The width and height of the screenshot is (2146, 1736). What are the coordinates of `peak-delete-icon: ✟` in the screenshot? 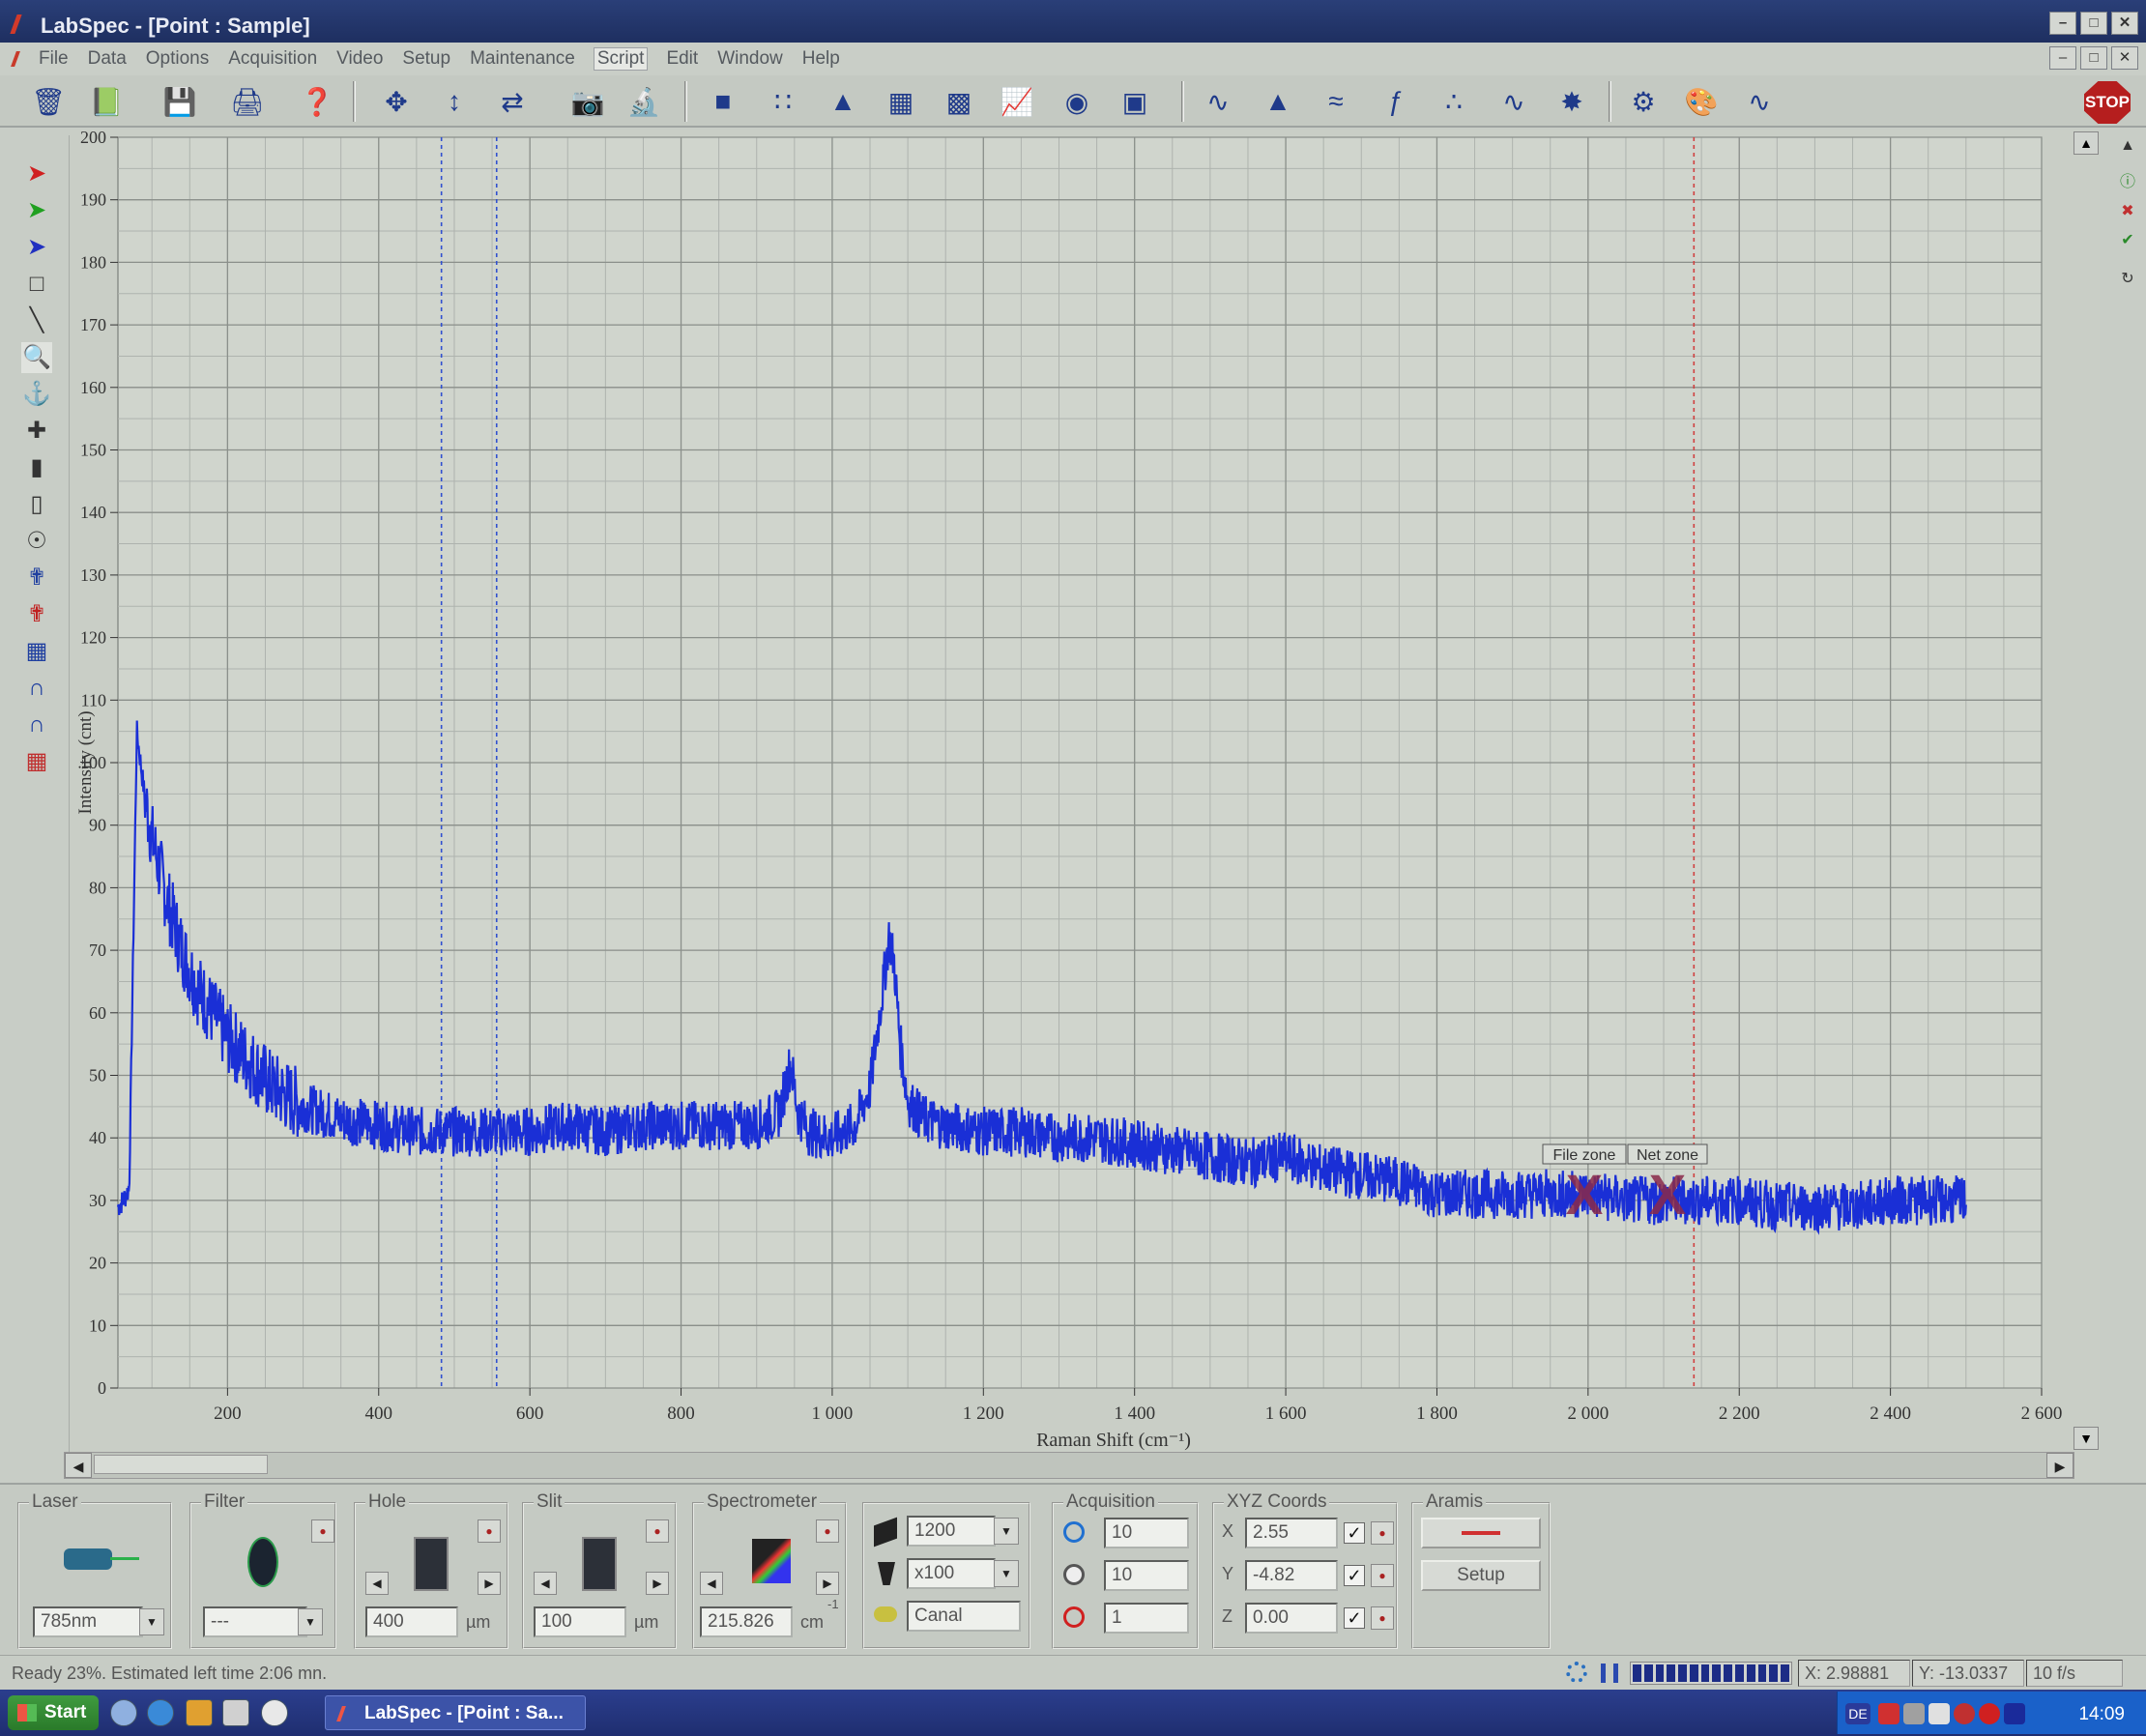 It's located at (36, 614).